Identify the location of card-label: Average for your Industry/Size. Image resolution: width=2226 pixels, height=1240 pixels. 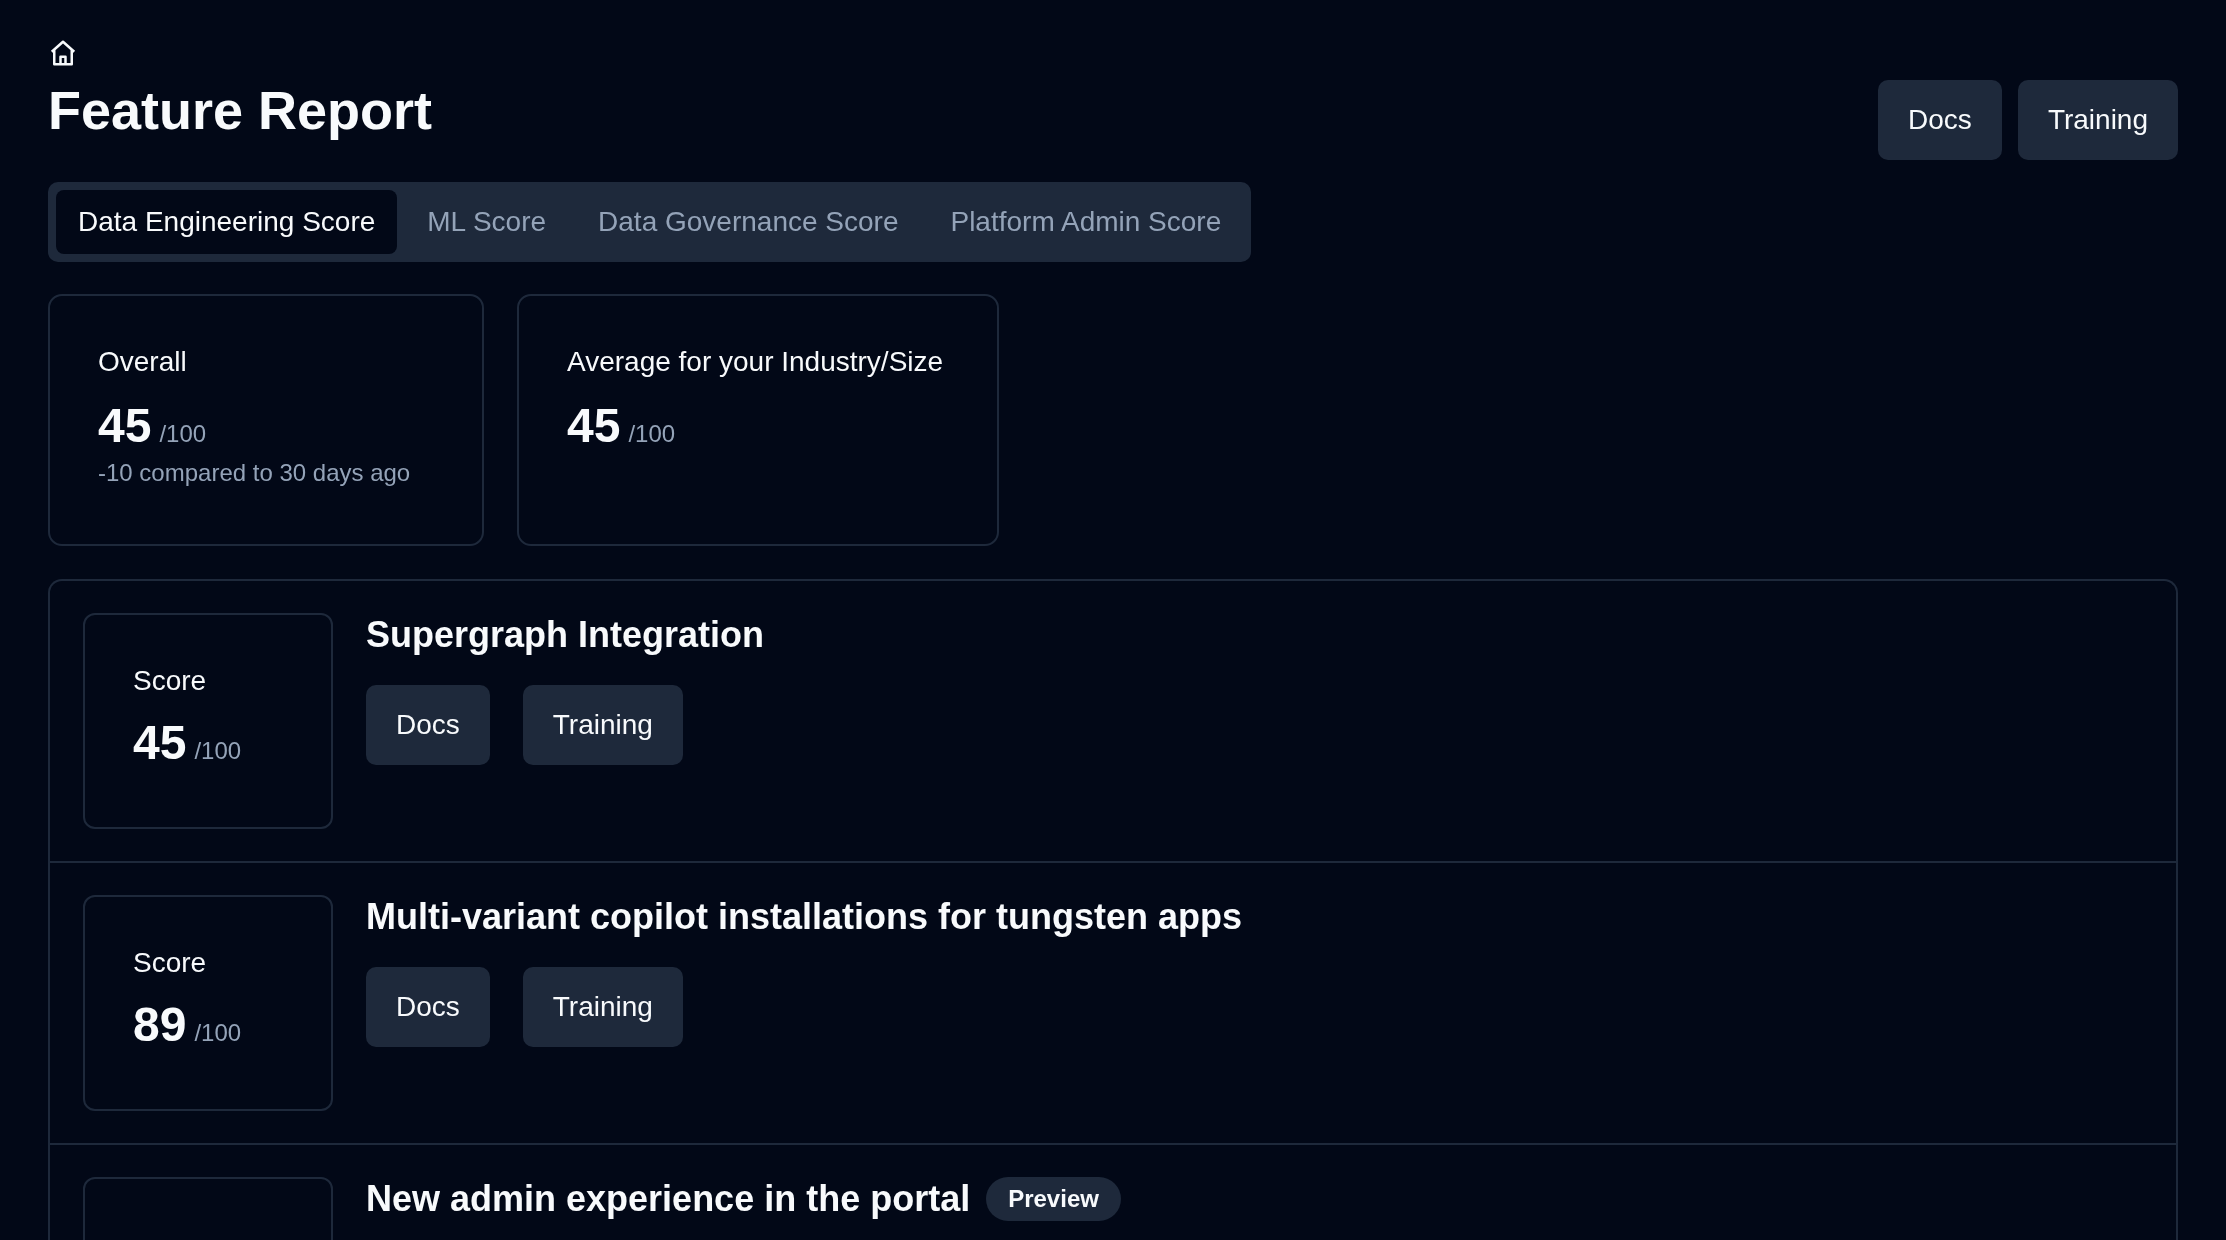
(756, 362).